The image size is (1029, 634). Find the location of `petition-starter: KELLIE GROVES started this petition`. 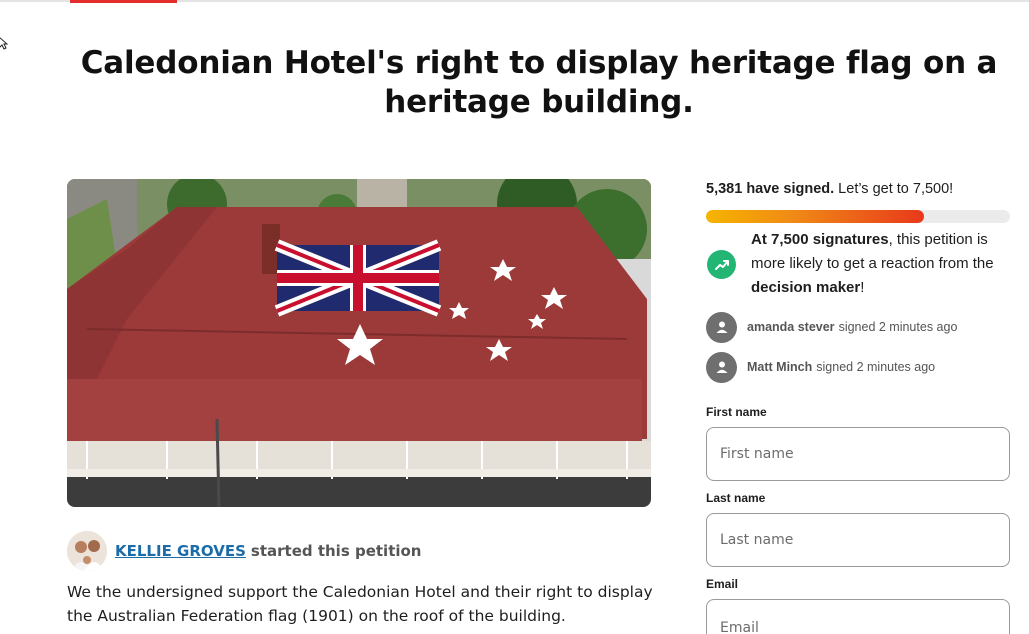

petition-starter: KELLIE GROVES started this petition is located at coordinates (244, 551).